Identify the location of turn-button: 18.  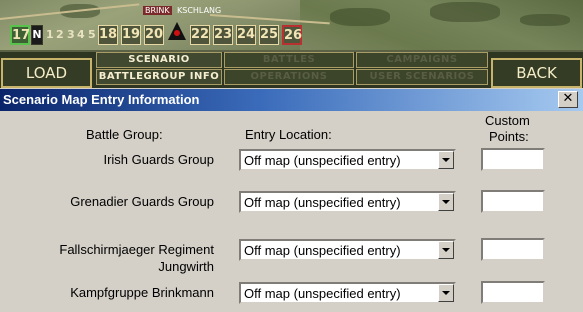
(108, 35).